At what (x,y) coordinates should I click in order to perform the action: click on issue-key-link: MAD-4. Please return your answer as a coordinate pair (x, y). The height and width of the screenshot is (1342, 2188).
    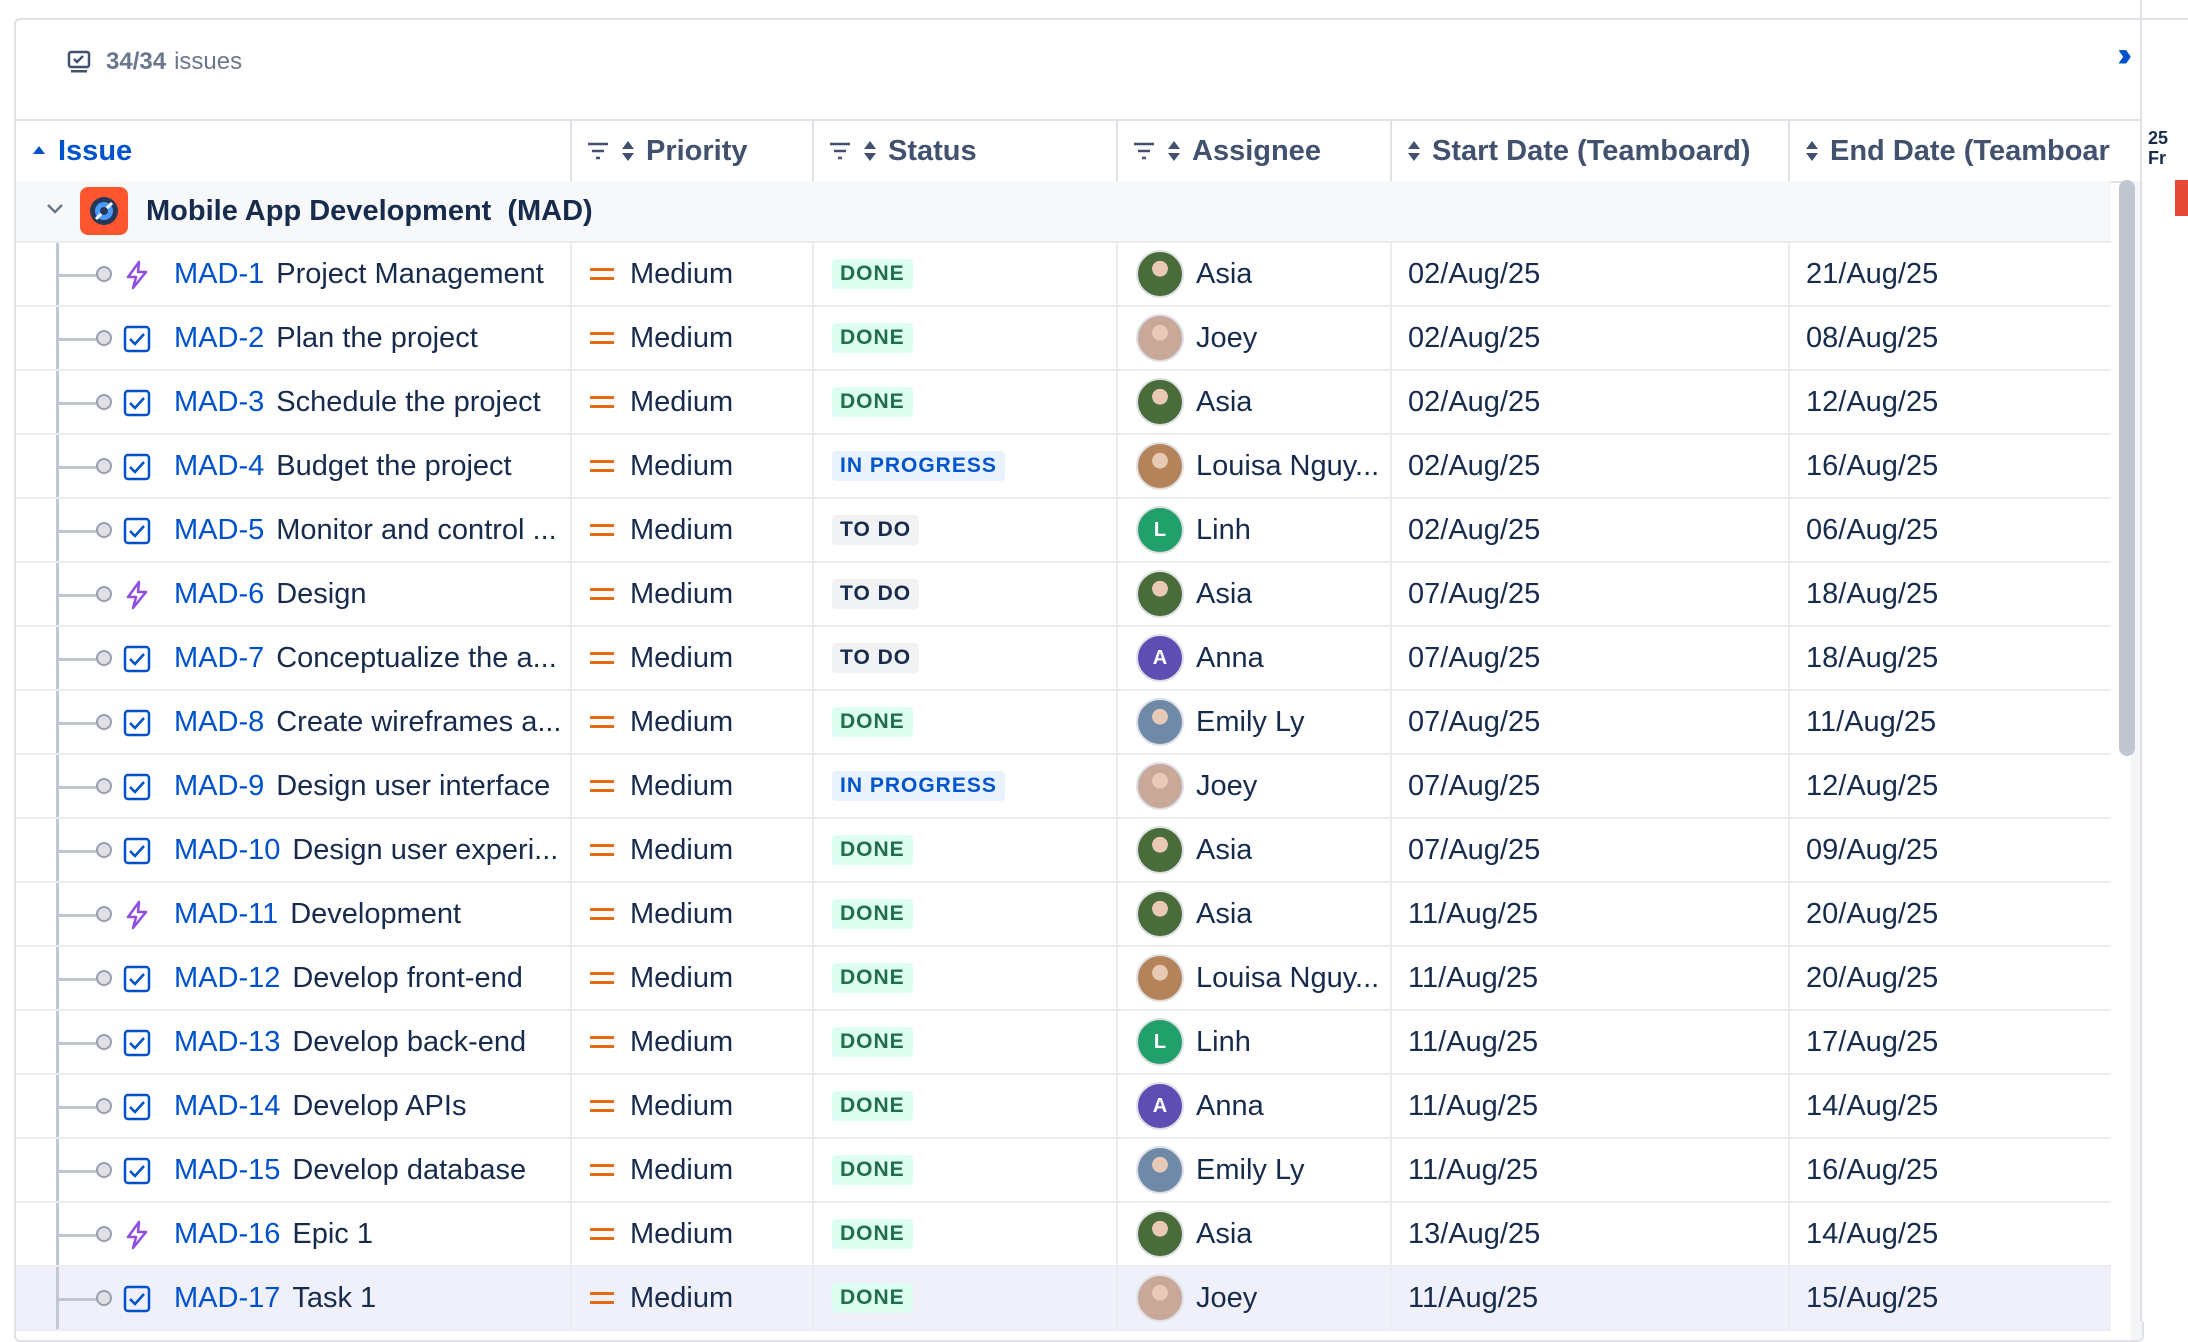
    Looking at the image, I should click on (219, 466).